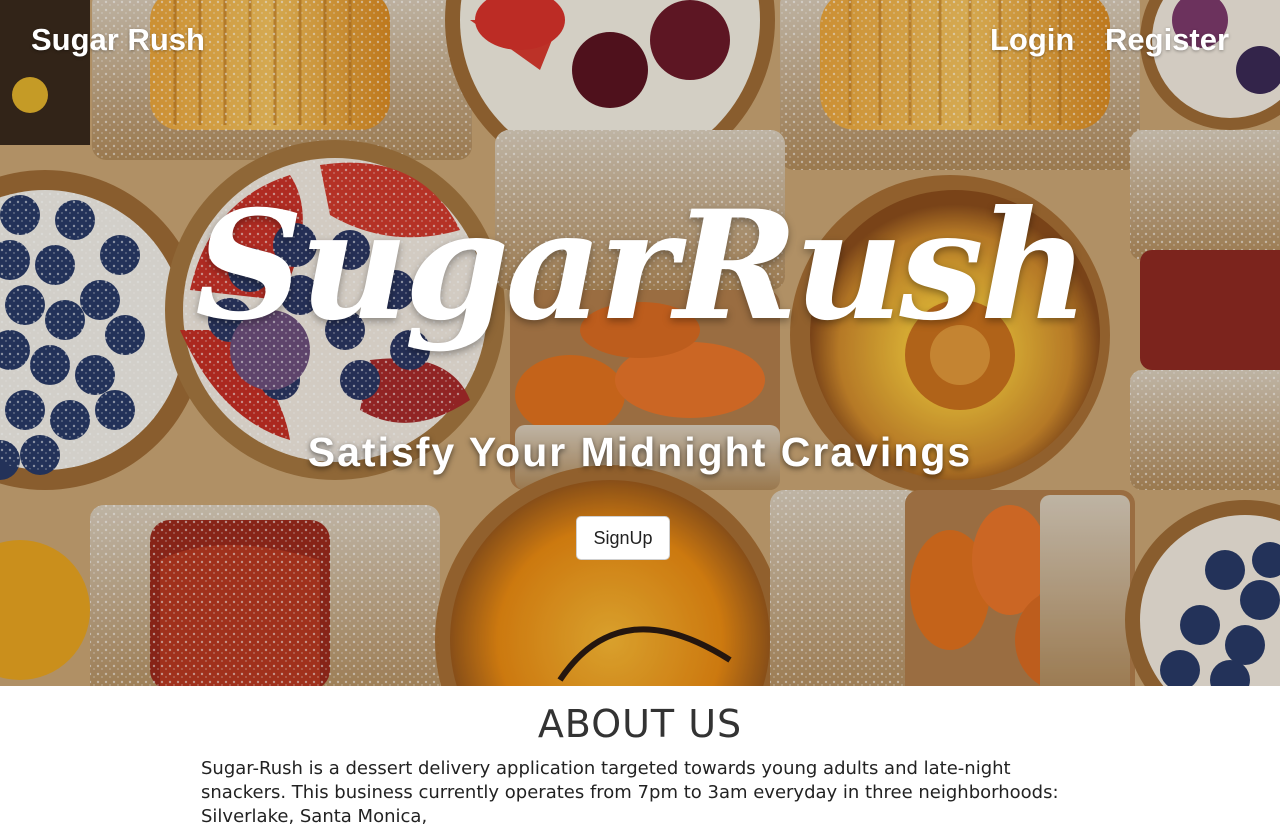  Describe the element at coordinates (1032, 40) in the screenshot. I see `login-link: Login` at that location.